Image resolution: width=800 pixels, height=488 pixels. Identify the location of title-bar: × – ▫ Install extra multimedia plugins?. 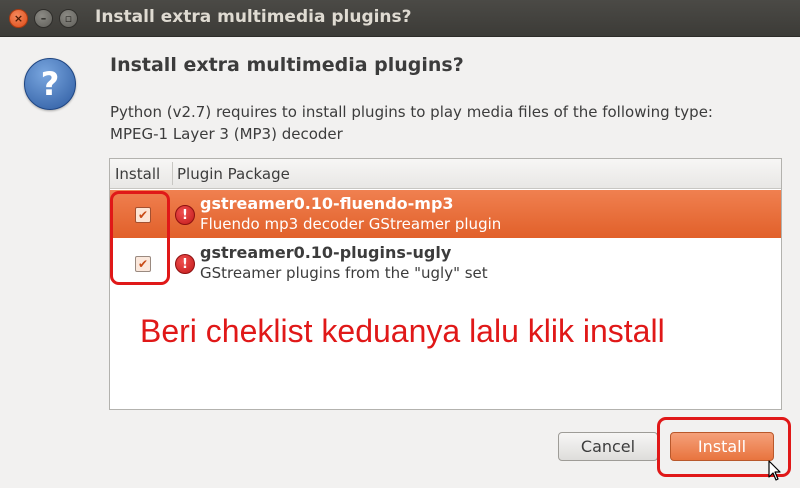
(400, 18).